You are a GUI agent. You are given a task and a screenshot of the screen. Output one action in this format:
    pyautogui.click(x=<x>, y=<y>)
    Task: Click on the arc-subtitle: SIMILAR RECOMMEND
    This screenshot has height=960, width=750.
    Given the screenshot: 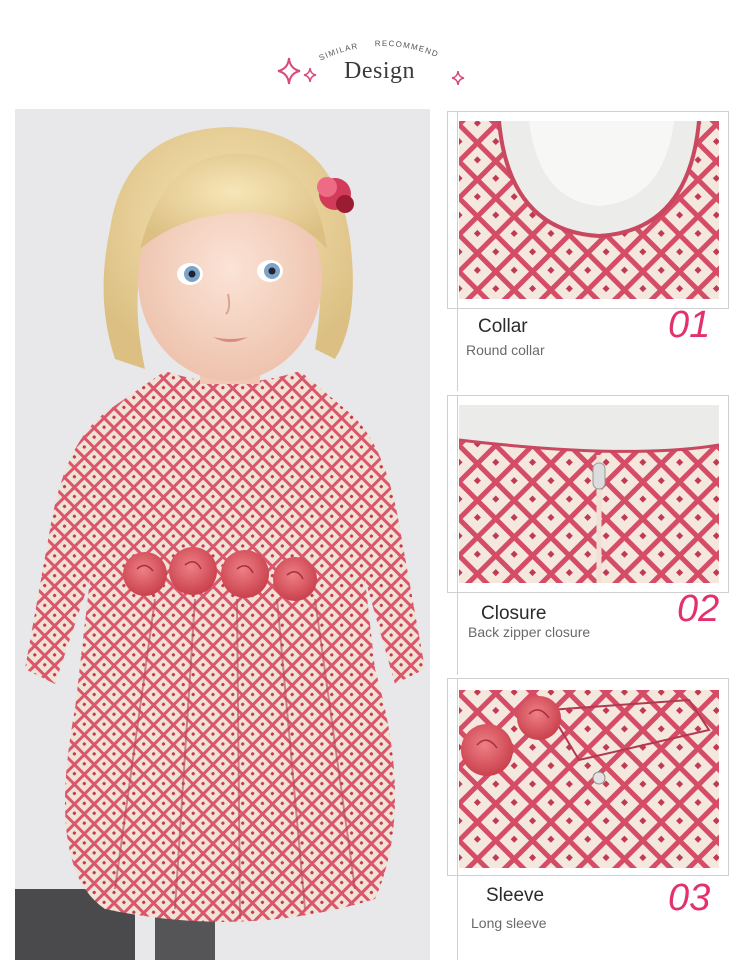 What is the action you would take?
    pyautogui.click(x=379, y=51)
    